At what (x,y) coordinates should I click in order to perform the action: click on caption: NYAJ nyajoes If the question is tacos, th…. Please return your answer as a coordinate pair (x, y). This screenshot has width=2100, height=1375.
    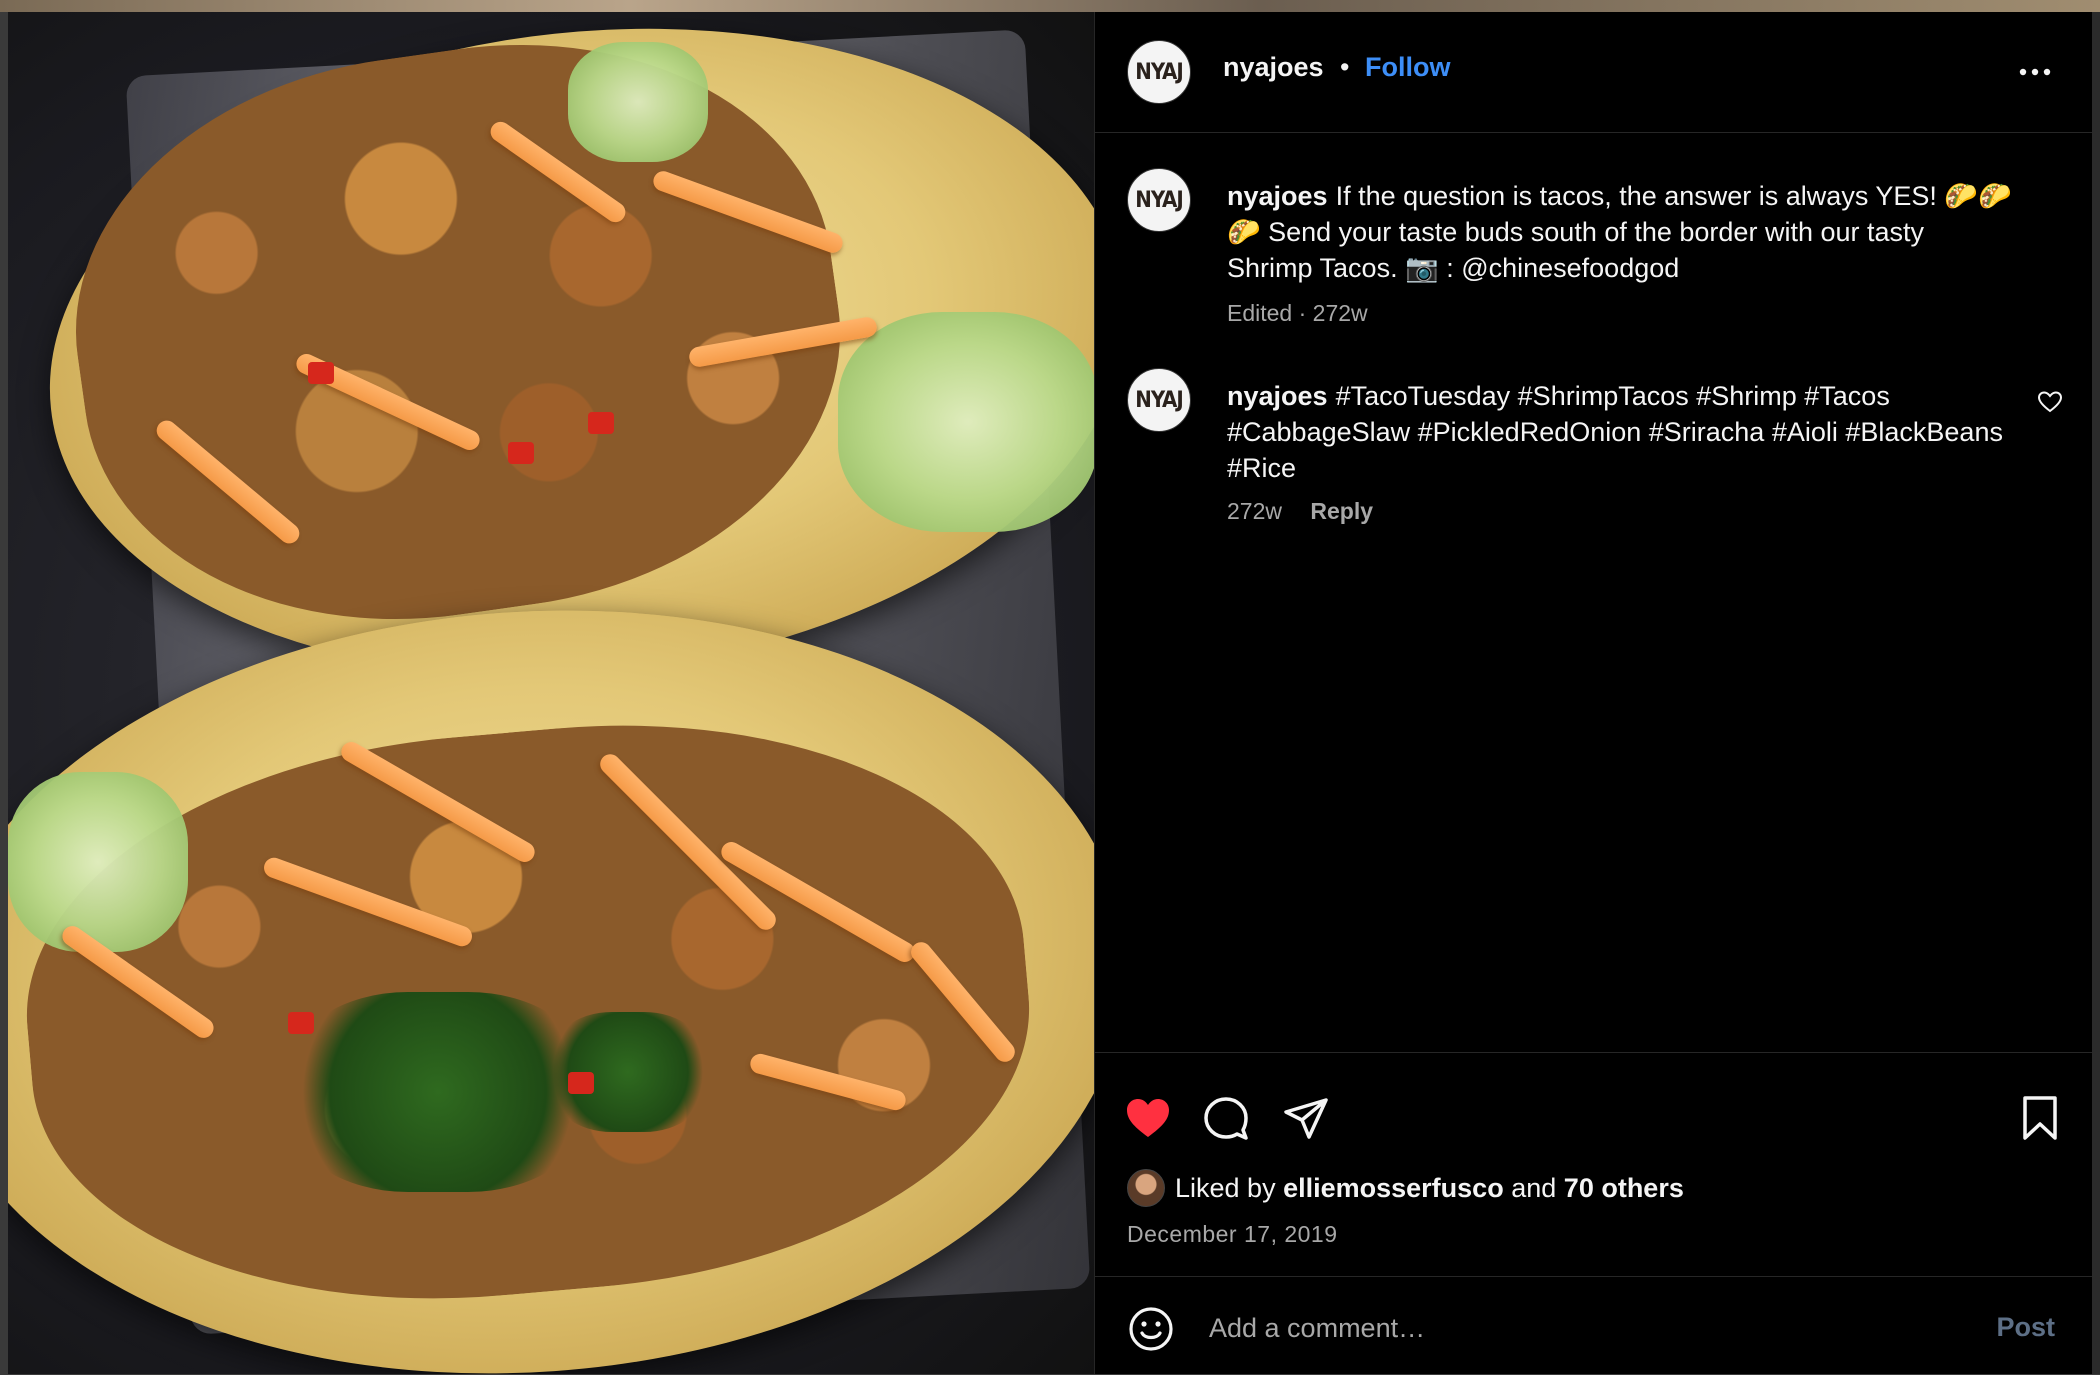
    Looking at the image, I should click on (1594, 253).